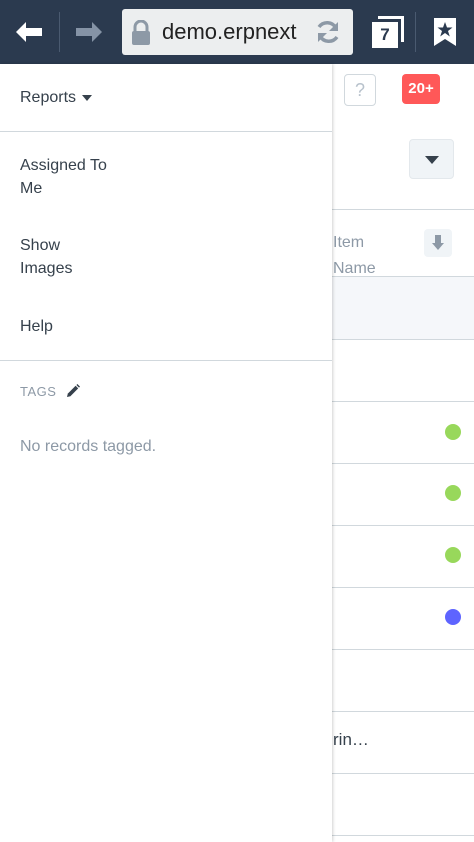 Image resolution: width=474 pixels, height=842 pixels. I want to click on sort-down-arrow-icon, so click(438, 242).